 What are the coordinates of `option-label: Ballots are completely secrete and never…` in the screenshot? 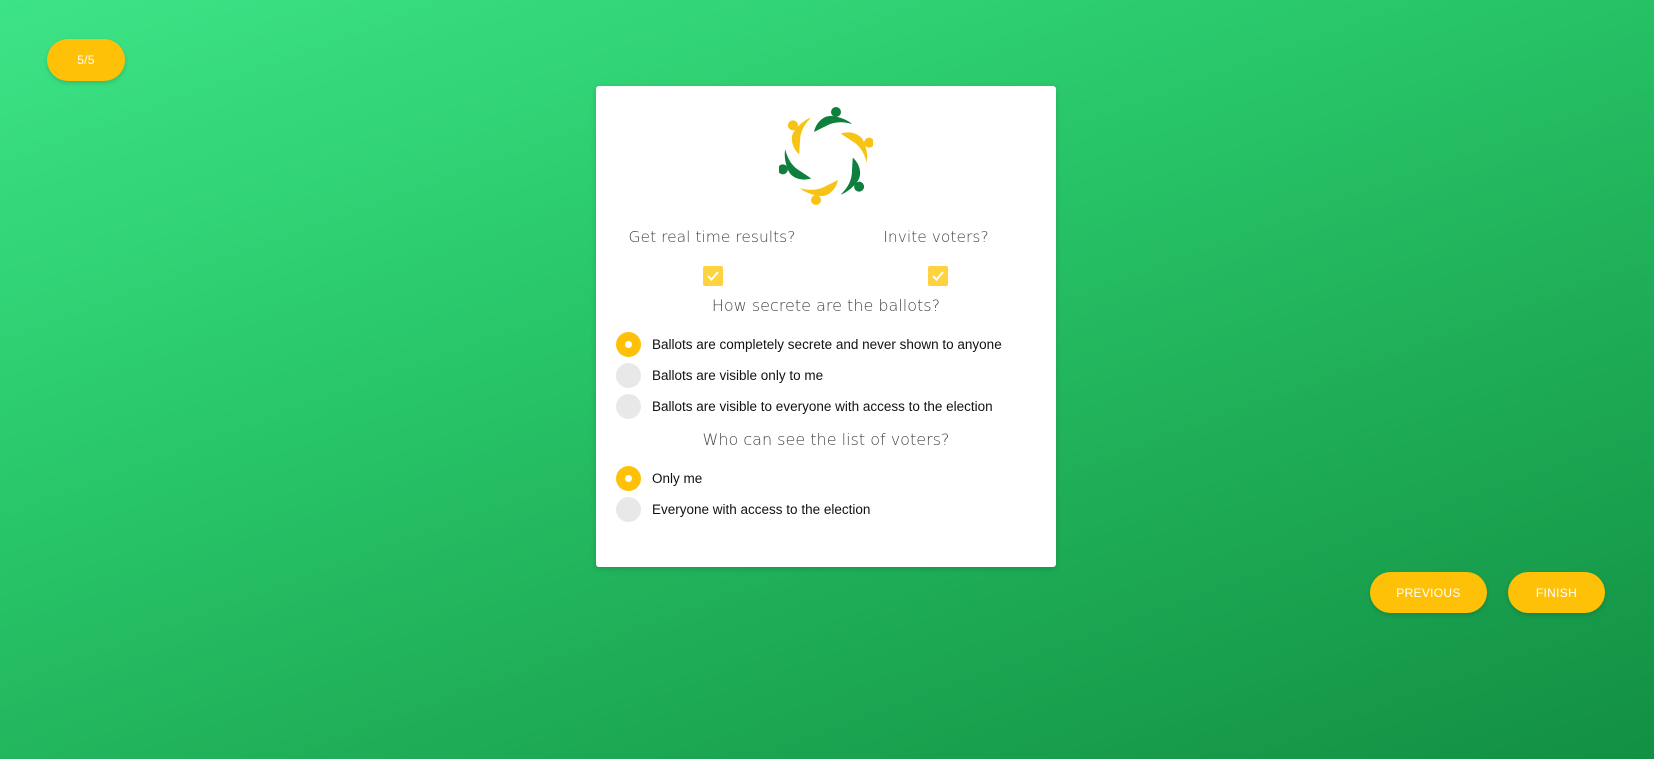 It's located at (827, 344).